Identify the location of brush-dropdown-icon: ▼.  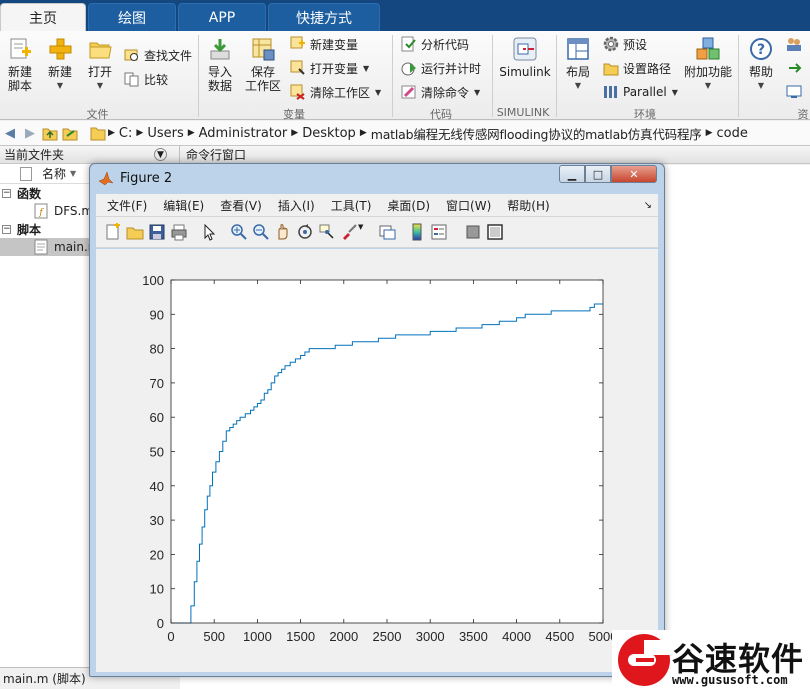
(363, 232).